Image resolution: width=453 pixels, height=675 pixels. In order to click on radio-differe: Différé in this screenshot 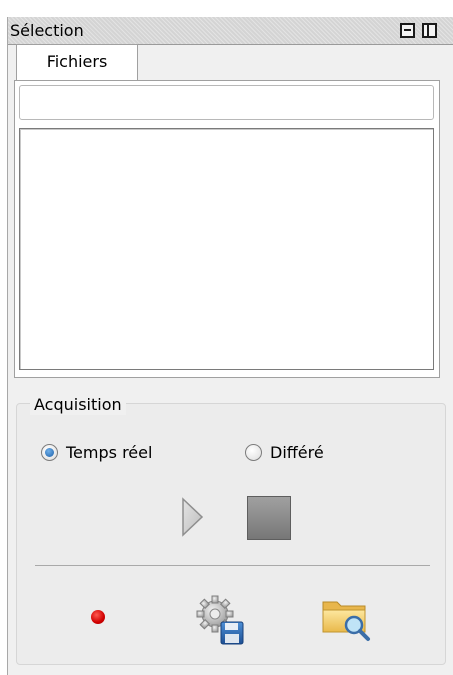, I will do `click(284, 452)`.